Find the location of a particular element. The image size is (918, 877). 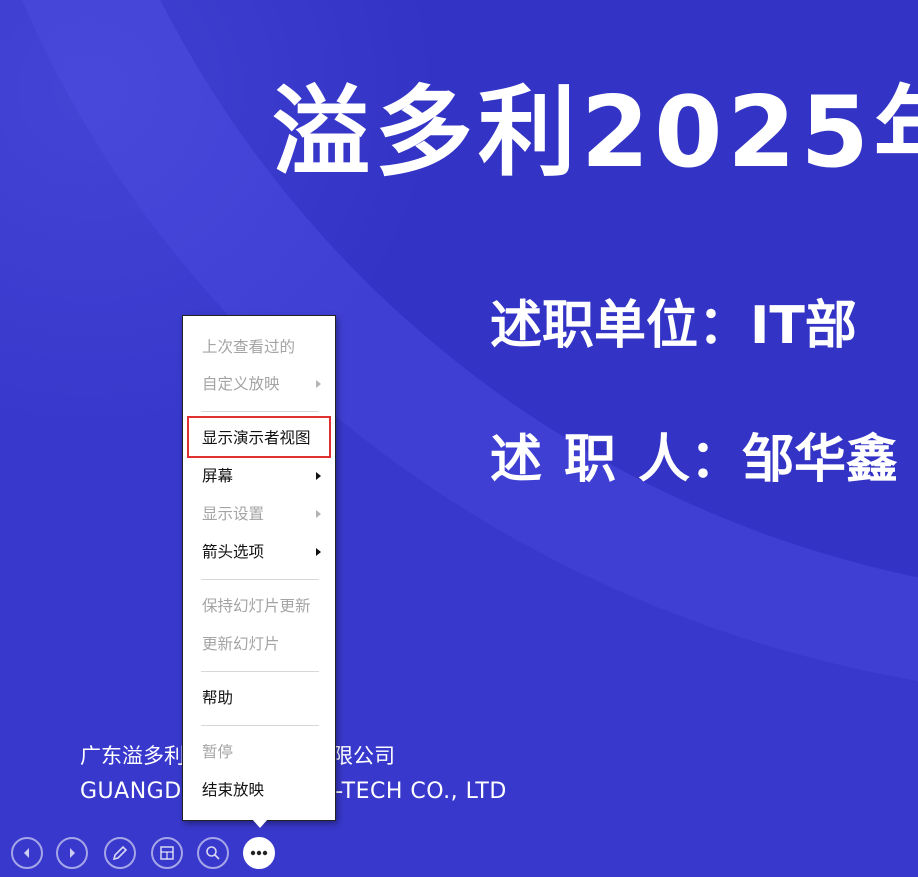

reporter-name: 邹华鑫 is located at coordinates (820, 460).